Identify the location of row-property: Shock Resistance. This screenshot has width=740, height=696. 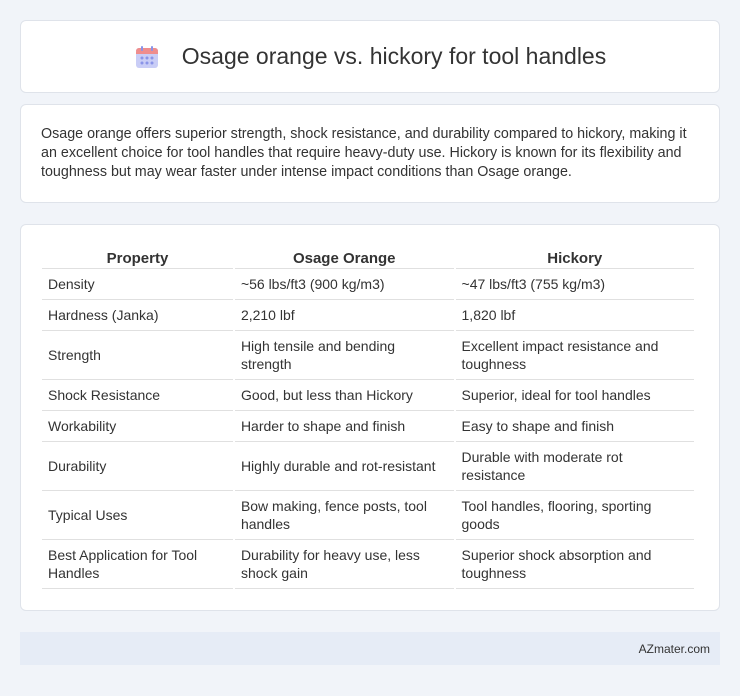
(137, 395).